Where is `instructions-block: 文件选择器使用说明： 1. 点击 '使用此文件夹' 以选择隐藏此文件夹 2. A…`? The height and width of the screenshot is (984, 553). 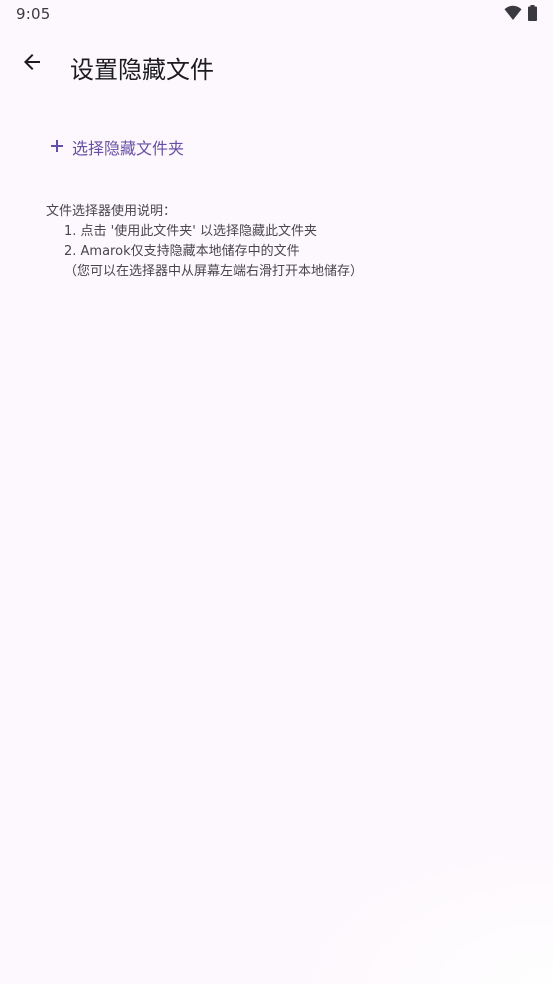 instructions-block: 文件选择器使用说明： 1. 点击 '使用此文件夹' 以选择隐藏此文件夹 2. A… is located at coordinates (204, 242).